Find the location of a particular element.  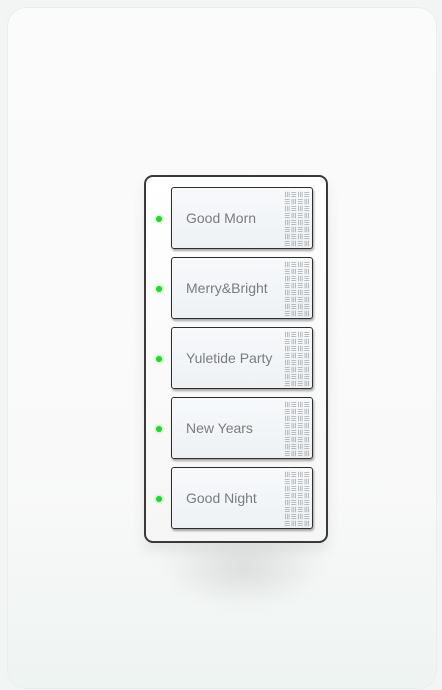

scene-button-label: Good Night is located at coordinates (221, 498).